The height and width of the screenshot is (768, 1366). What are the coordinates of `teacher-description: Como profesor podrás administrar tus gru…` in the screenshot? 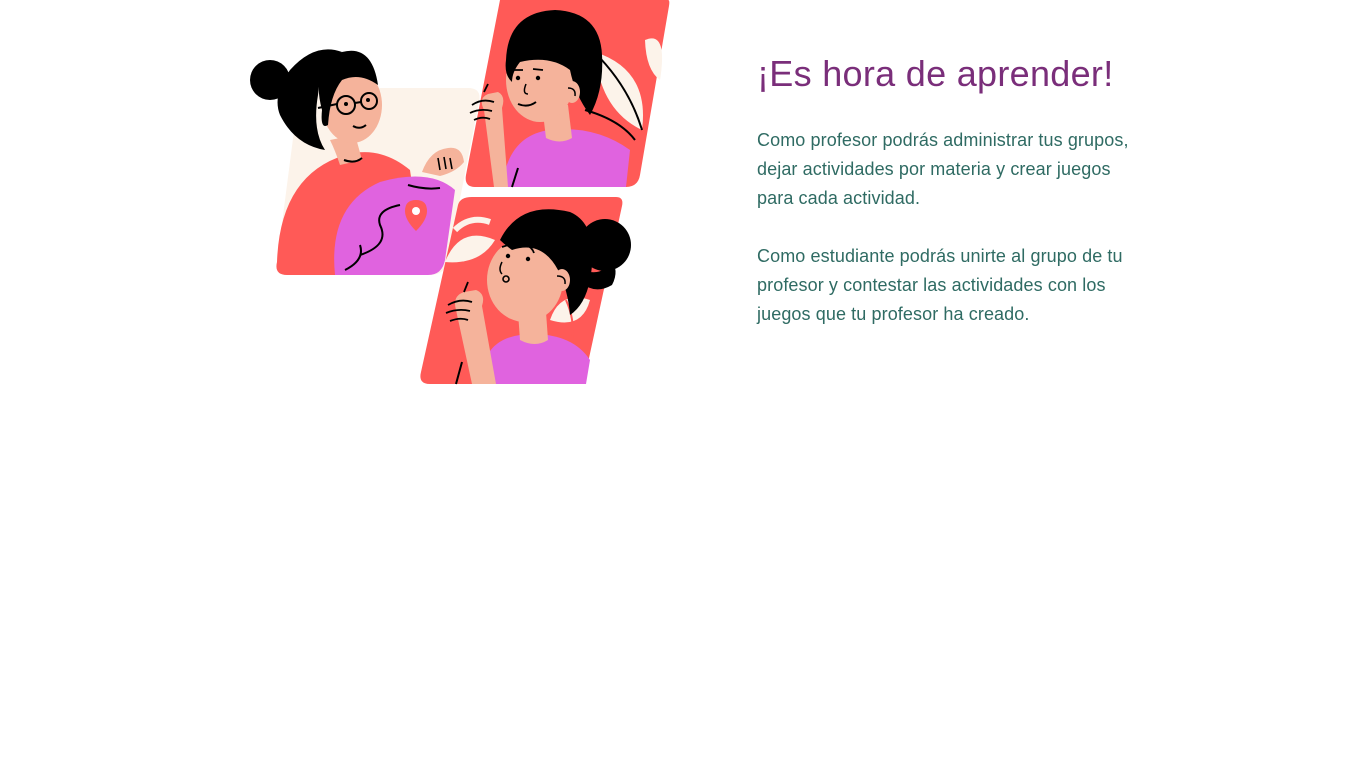 It's located at (943, 169).